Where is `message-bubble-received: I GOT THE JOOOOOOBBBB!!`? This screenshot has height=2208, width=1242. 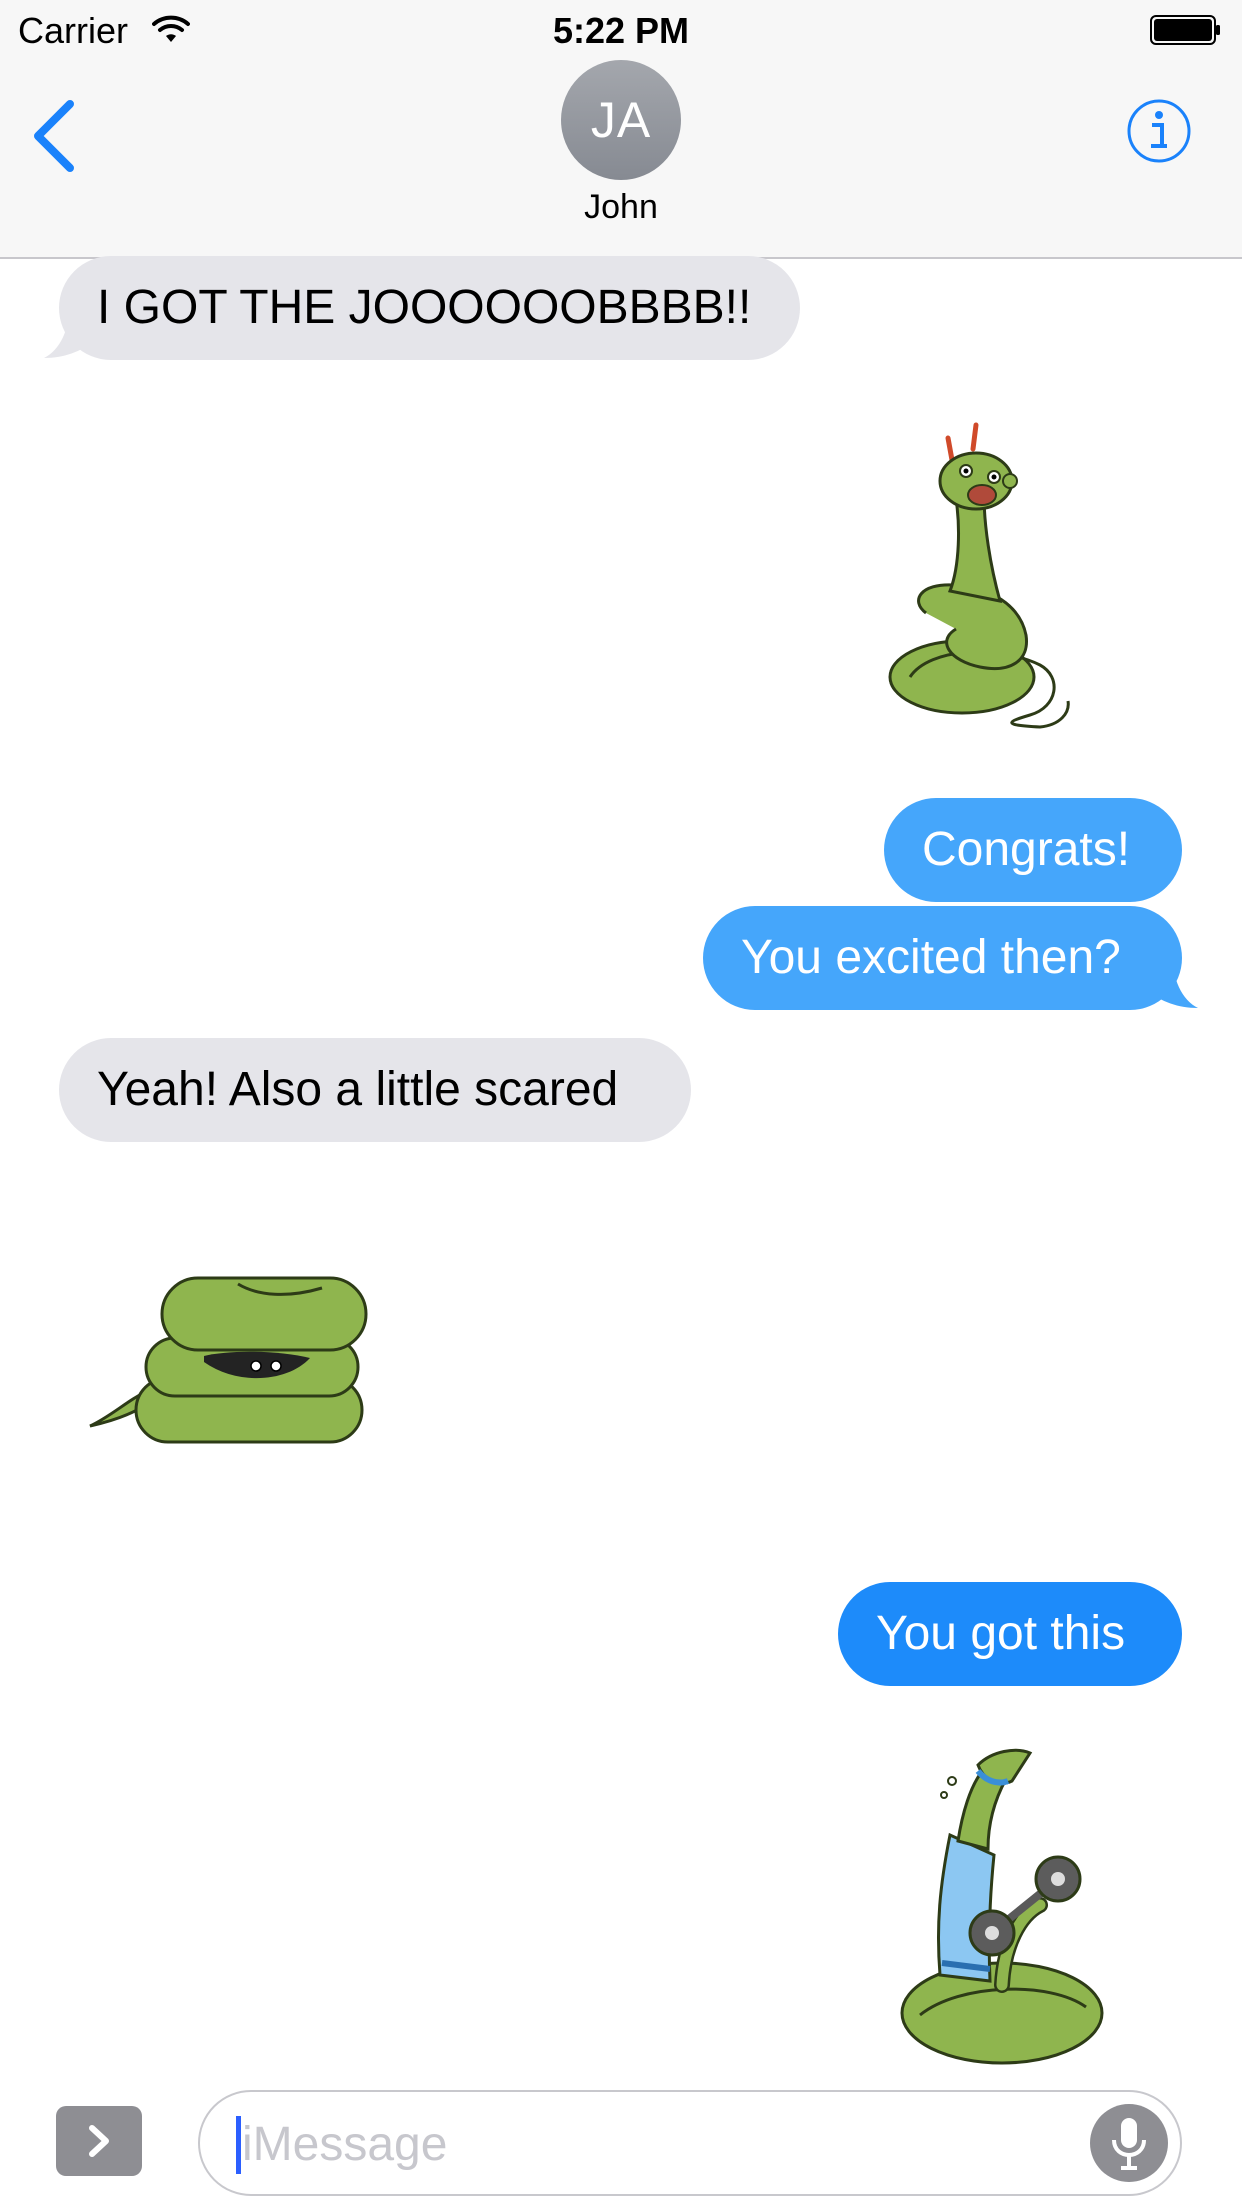
message-bubble-received: I GOT THE JOOOOOOBBBB!! is located at coordinates (429, 308).